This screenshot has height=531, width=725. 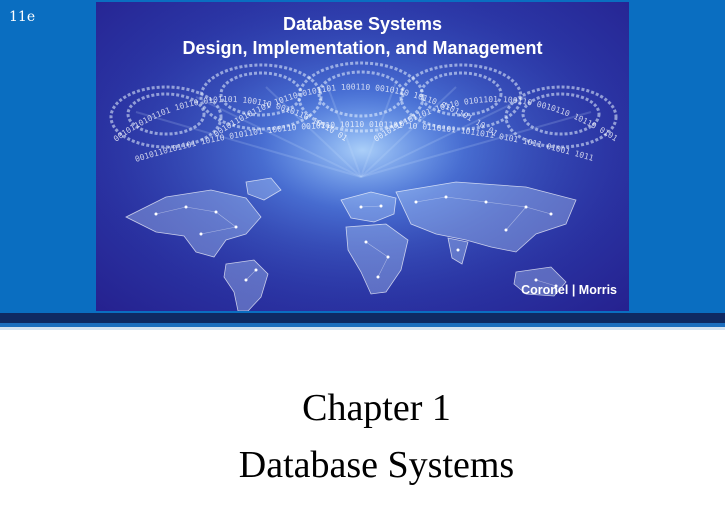 I want to click on divider-stripe-dark, so click(x=362, y=318).